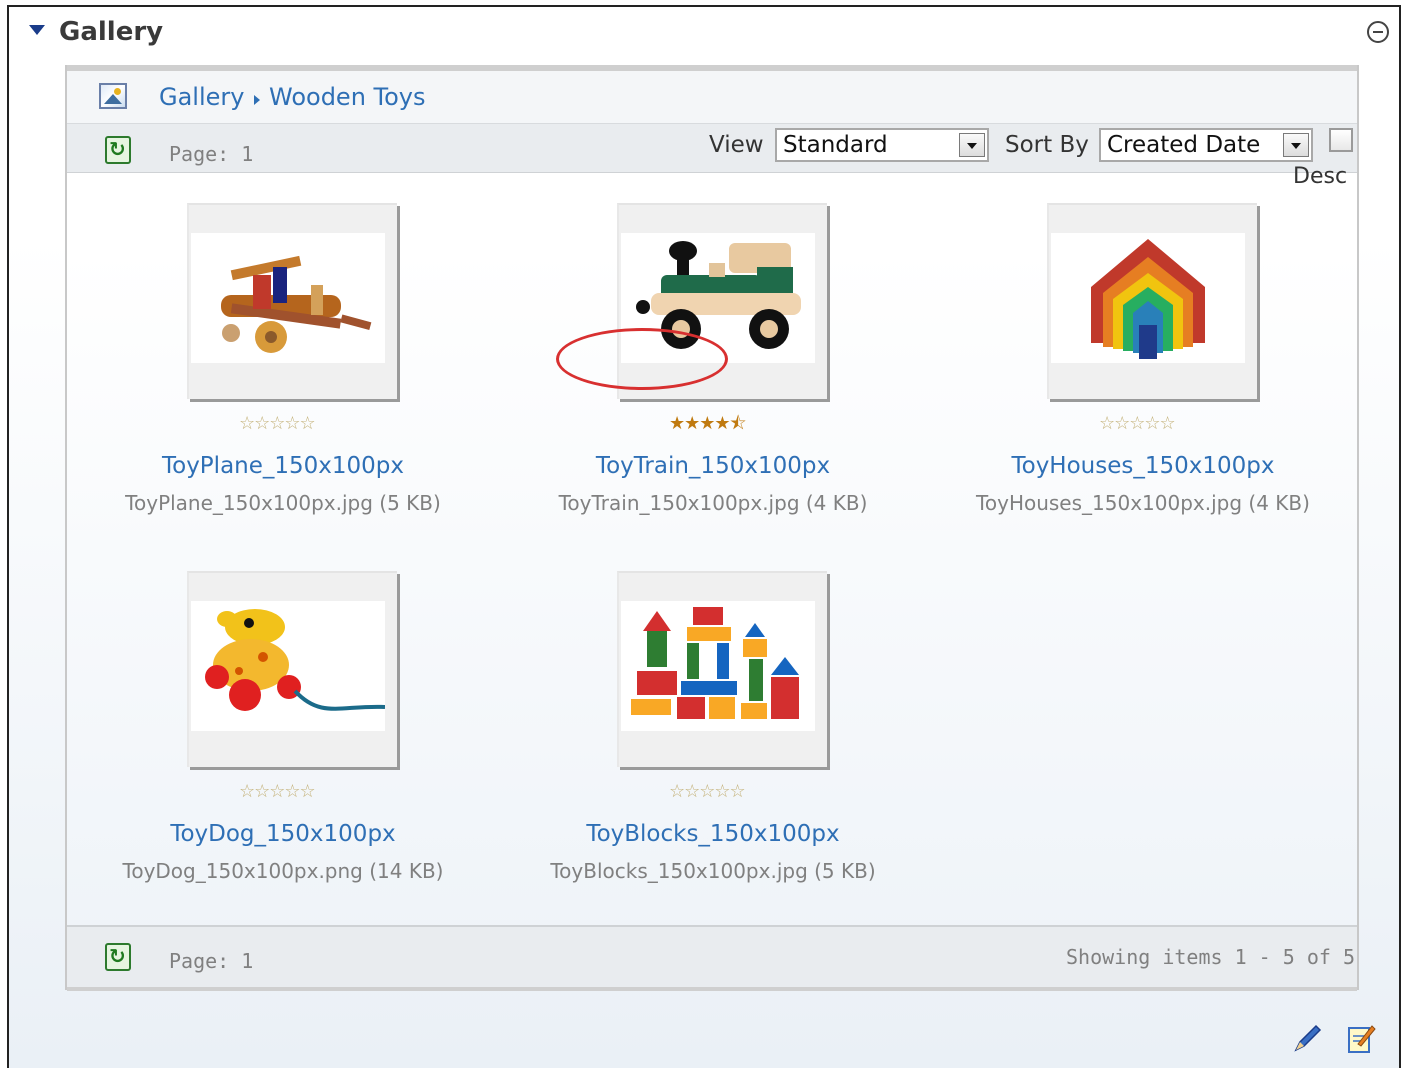 This screenshot has height=1068, width=1408. Describe the element at coordinates (1320, 176) in the screenshot. I see `desc-label: Desc` at that location.